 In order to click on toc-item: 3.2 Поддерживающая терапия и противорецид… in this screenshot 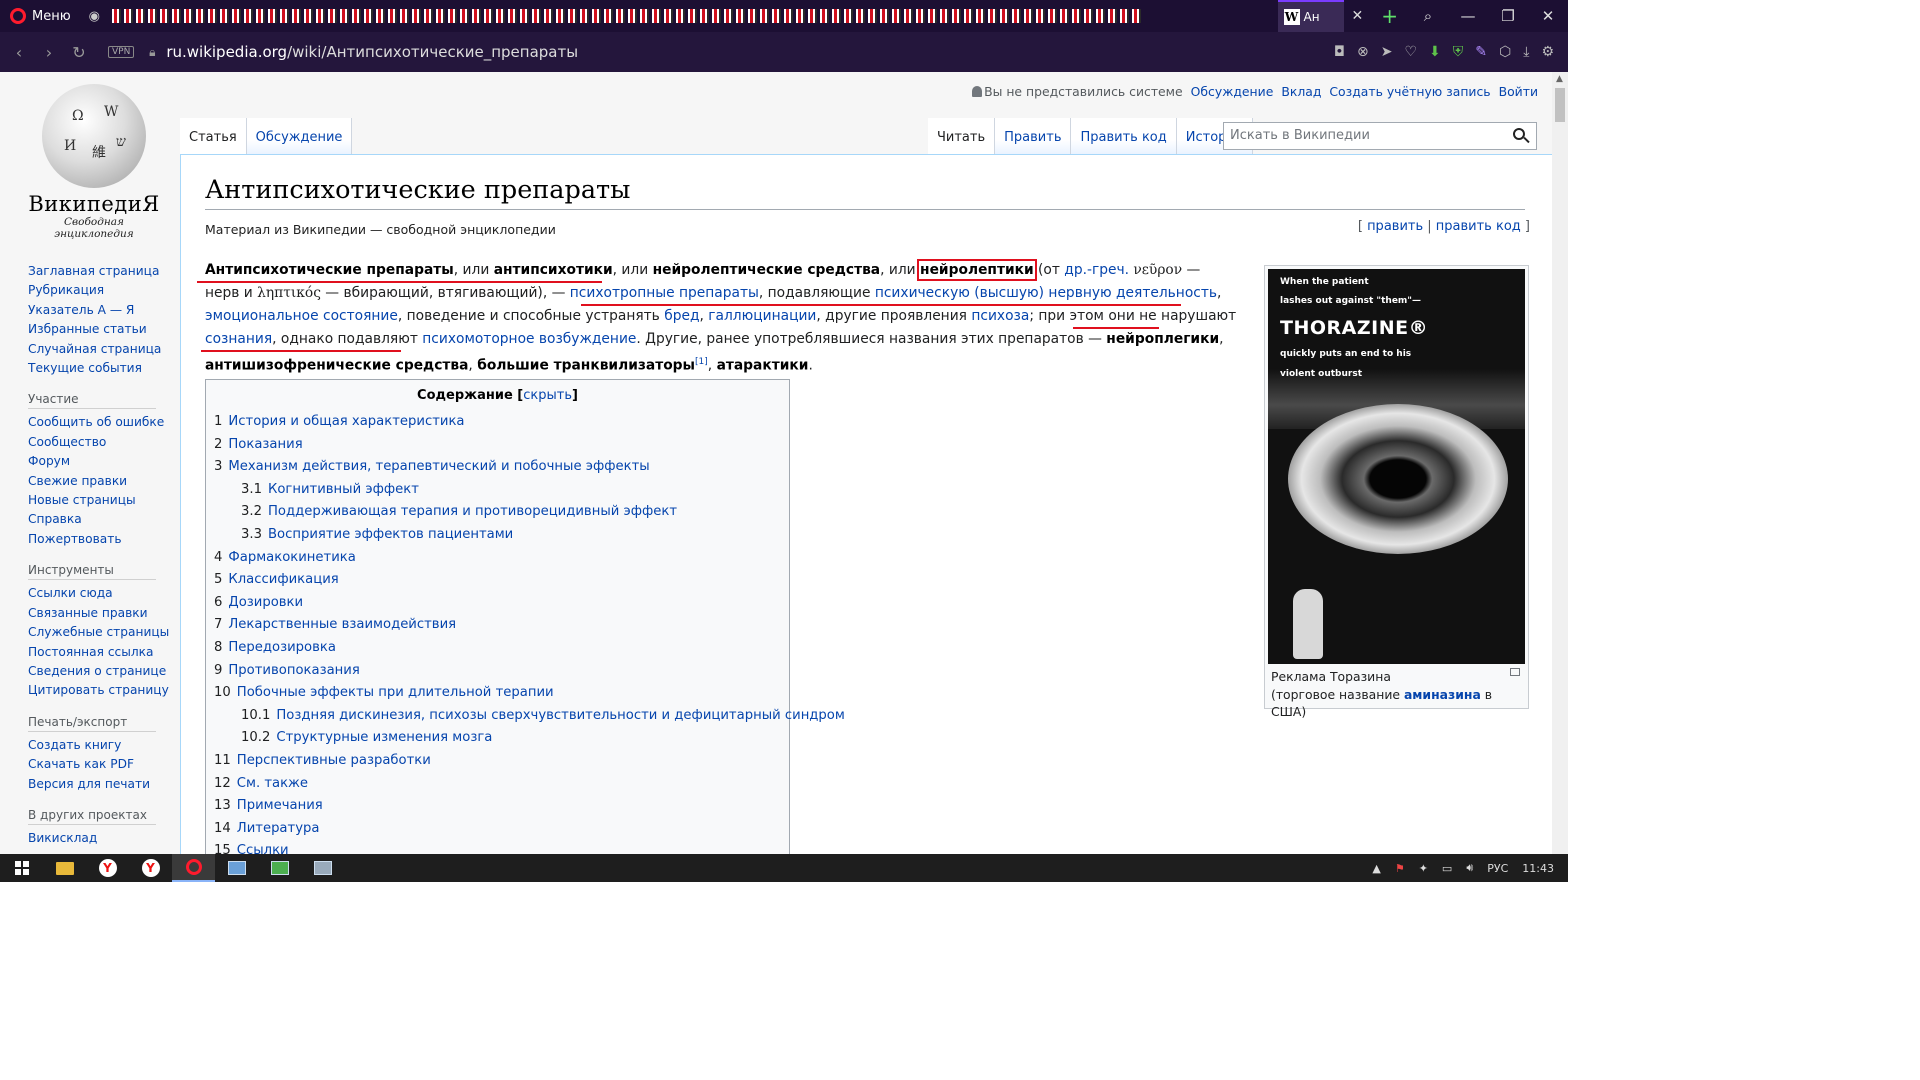, I will do `click(497, 512)`.